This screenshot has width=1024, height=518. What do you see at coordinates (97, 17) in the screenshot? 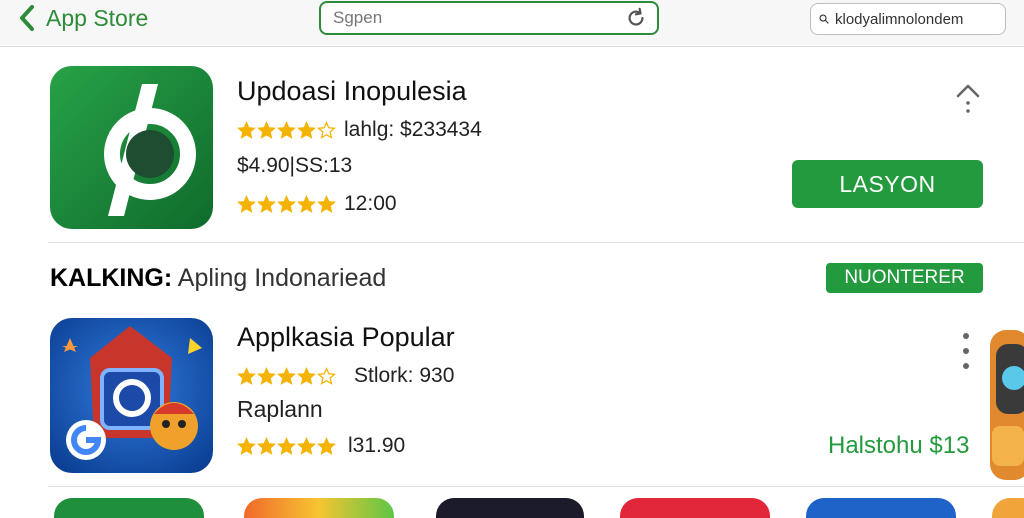
I see `back-label: App Store` at bounding box center [97, 17].